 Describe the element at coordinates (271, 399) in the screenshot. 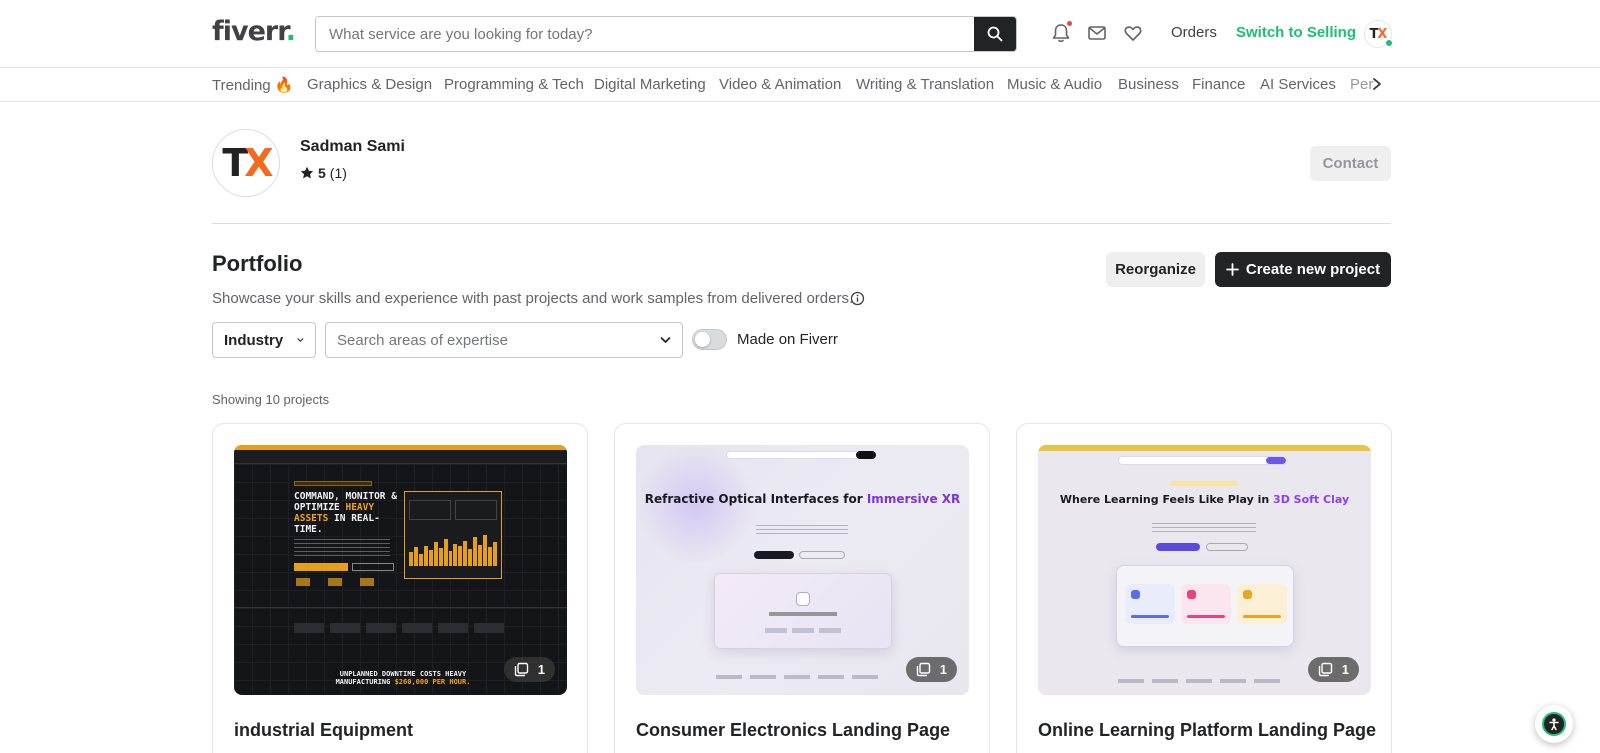

I see `showing-count: Showing 10 projects` at that location.